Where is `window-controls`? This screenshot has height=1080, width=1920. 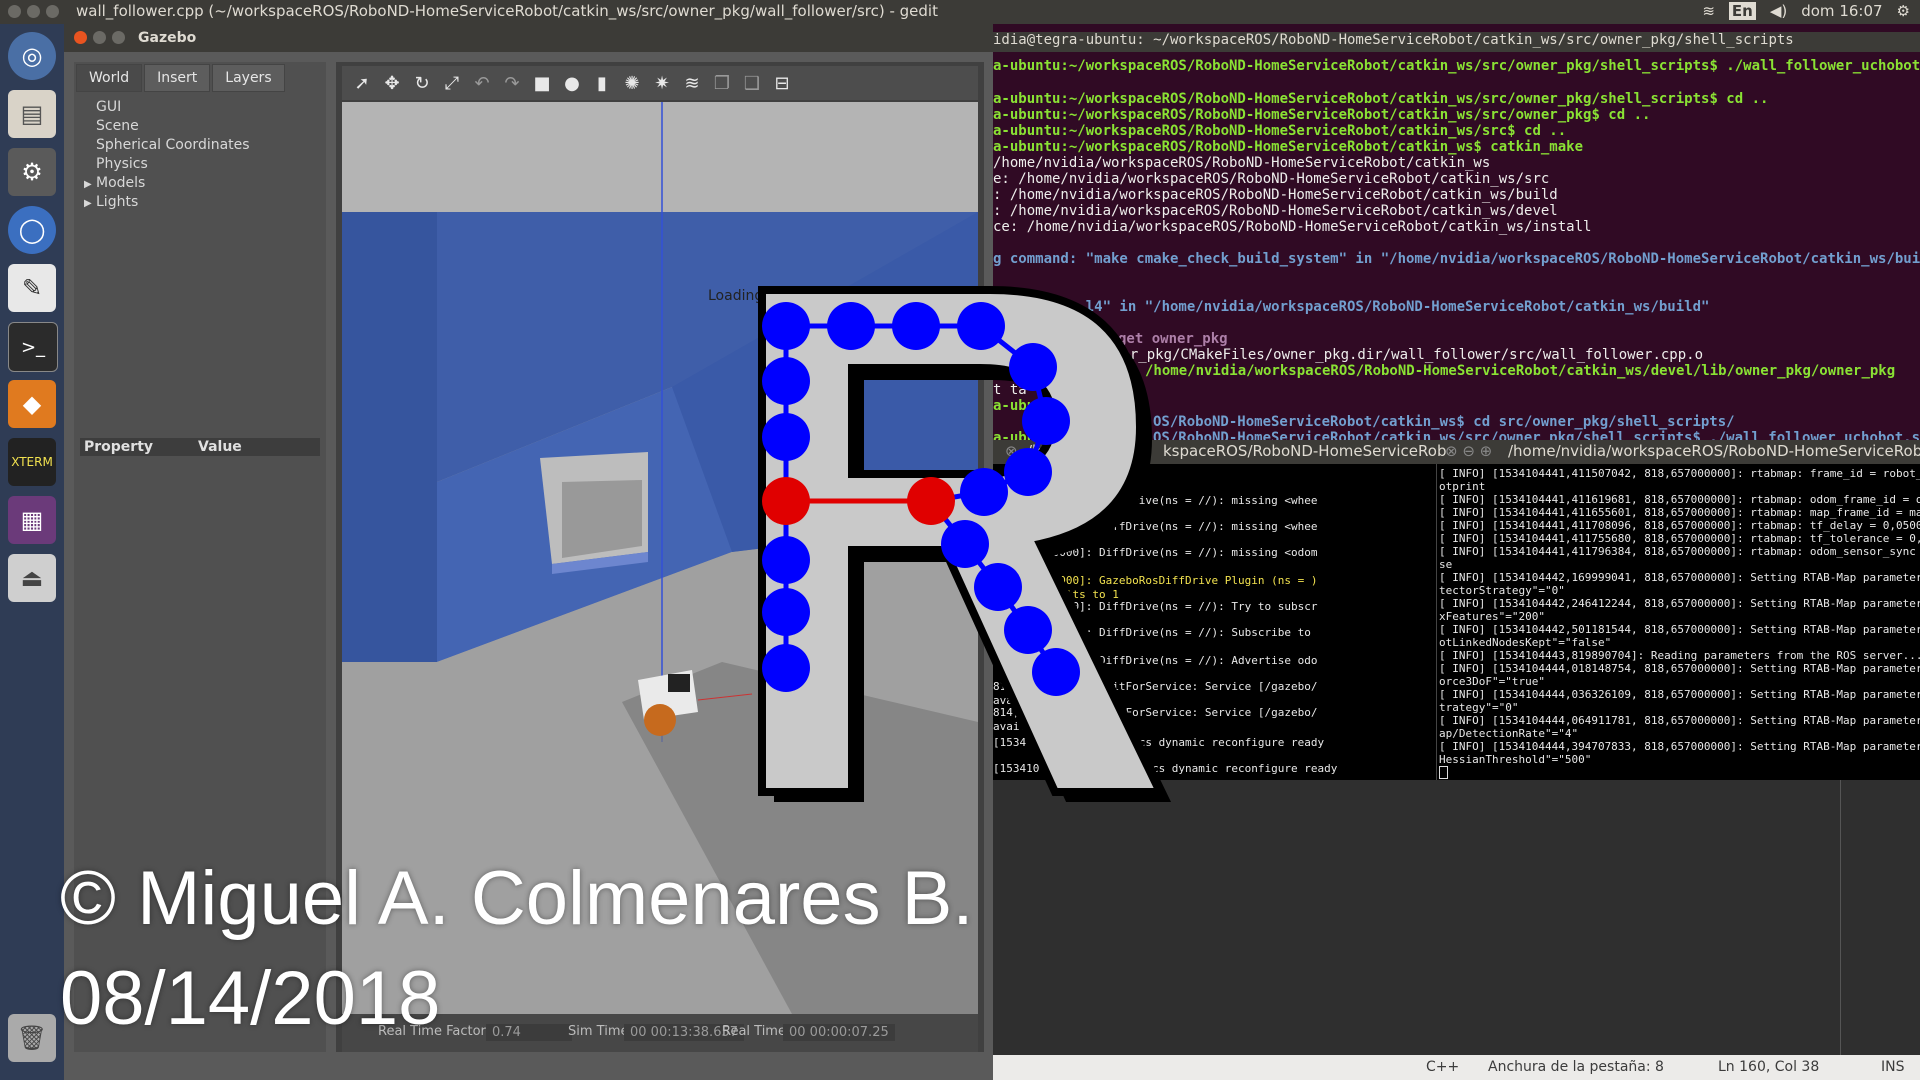
window-controls is located at coordinates (33, 11).